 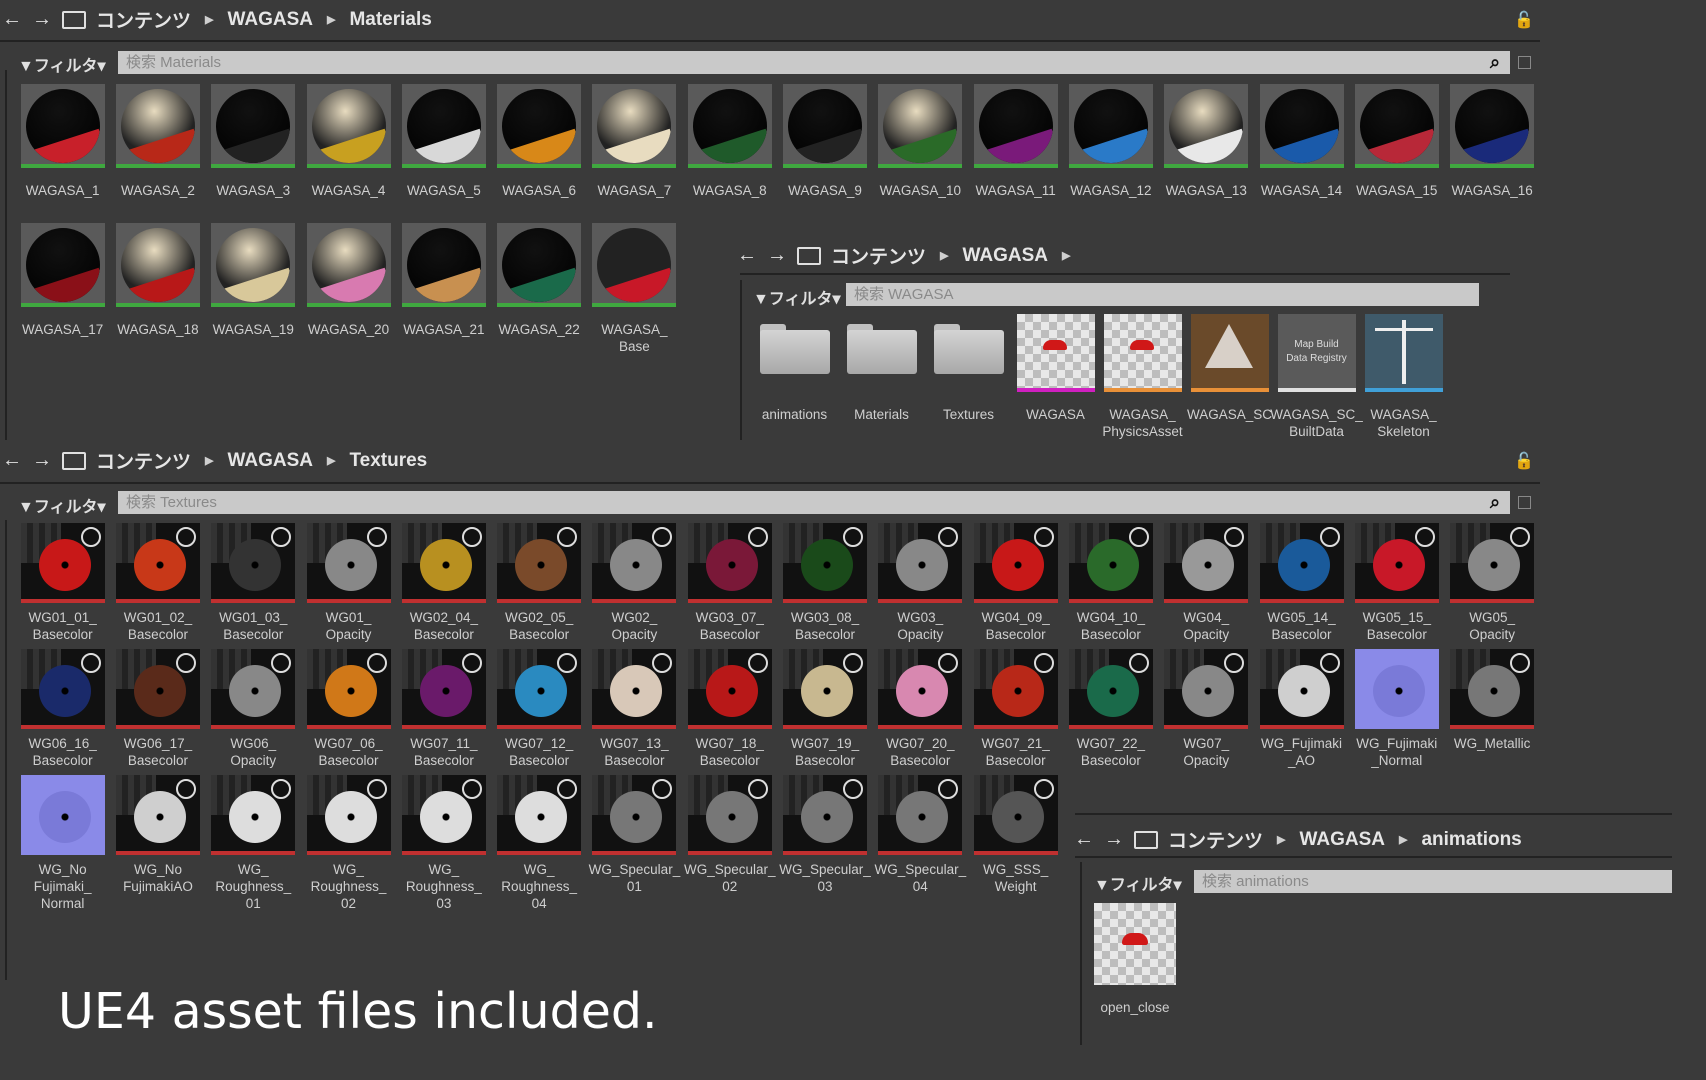 What do you see at coordinates (729, 141) in the screenshot?
I see `material-tile: WAGASA_8` at bounding box center [729, 141].